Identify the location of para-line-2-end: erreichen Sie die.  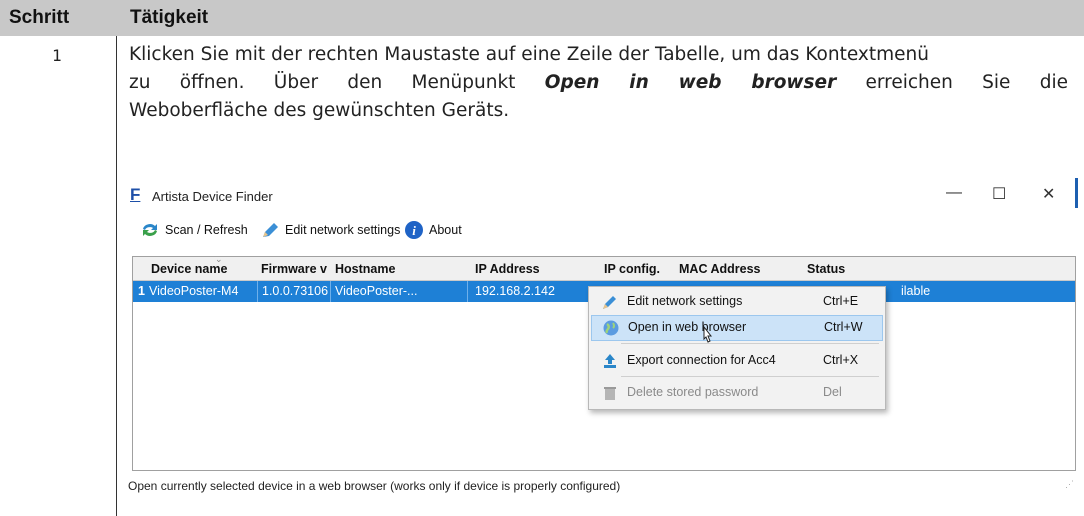
(967, 82).